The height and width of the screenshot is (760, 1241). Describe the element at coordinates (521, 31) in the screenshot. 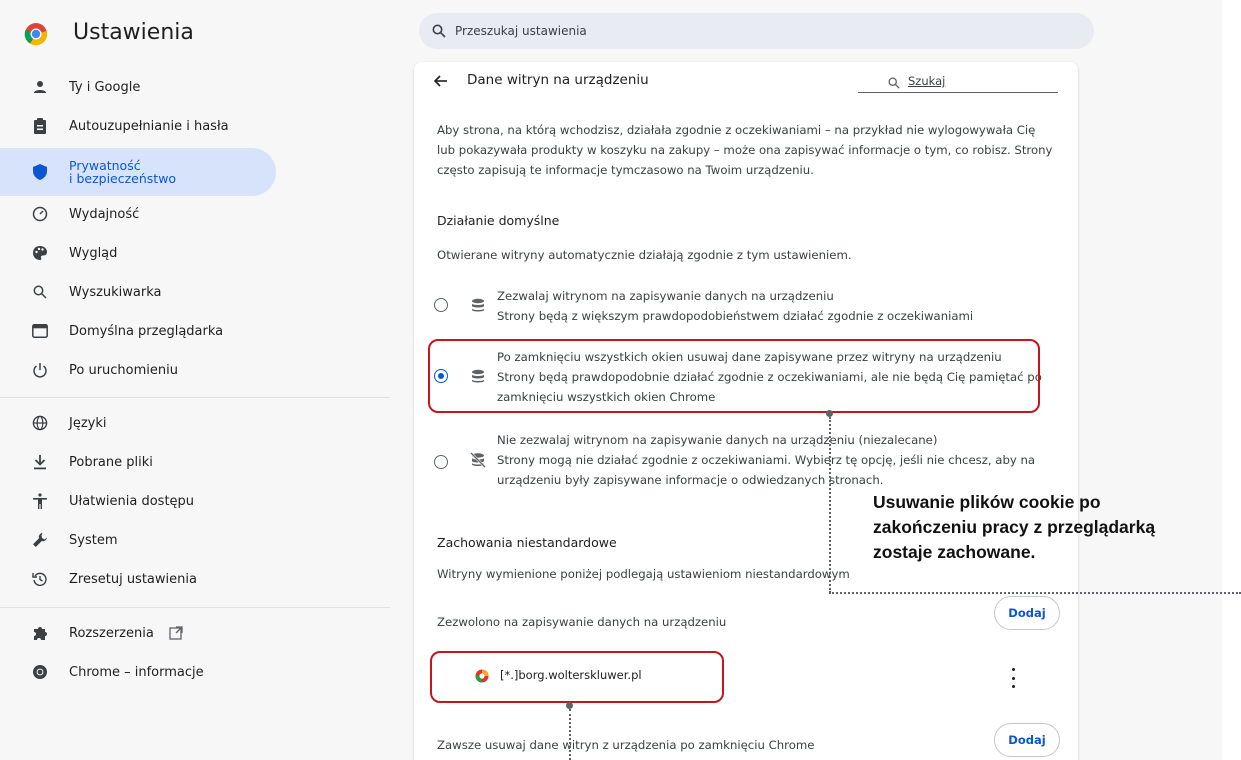

I see `search-input: Przeszukaj ustawienia` at that location.